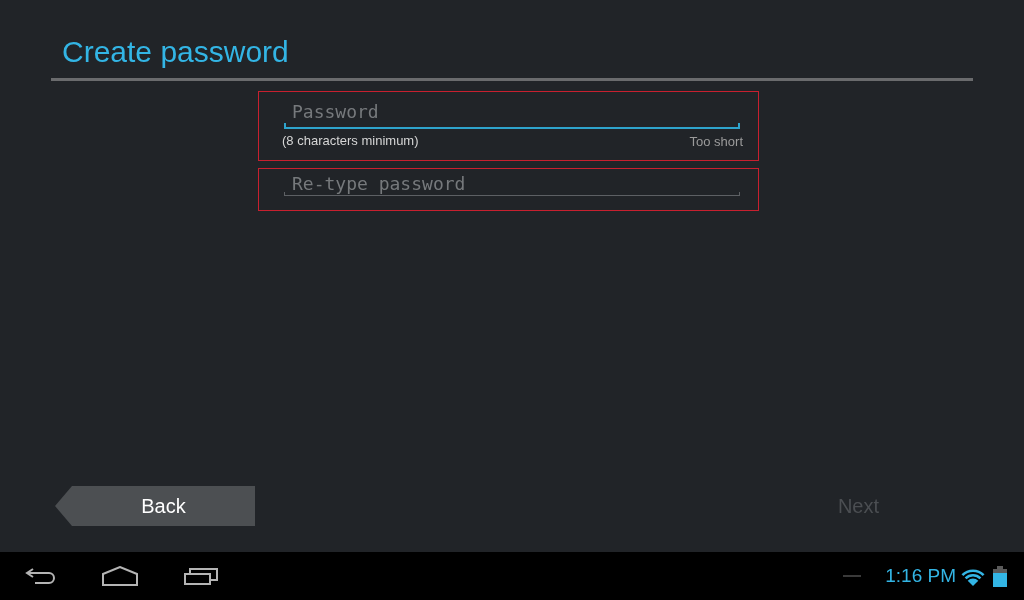 This screenshot has height=600, width=1024. What do you see at coordinates (175, 52) in the screenshot?
I see `page-title: Create password` at bounding box center [175, 52].